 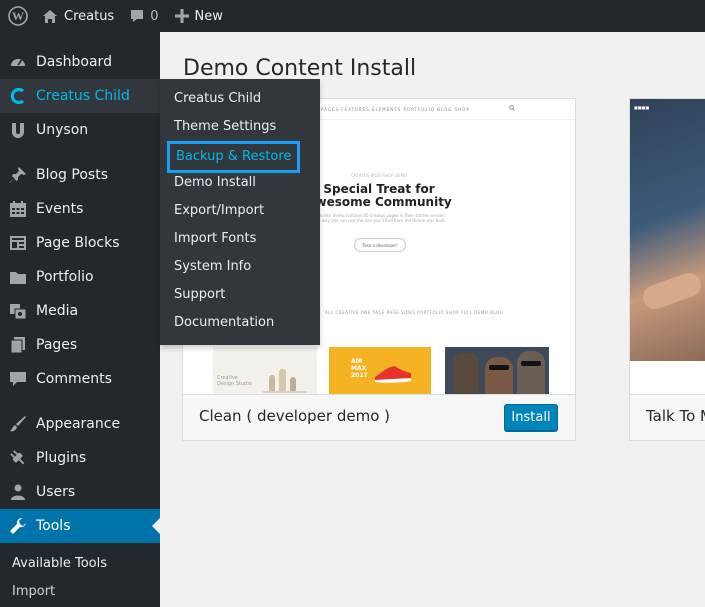 What do you see at coordinates (18, 62) in the screenshot?
I see `dashboard-icon` at bounding box center [18, 62].